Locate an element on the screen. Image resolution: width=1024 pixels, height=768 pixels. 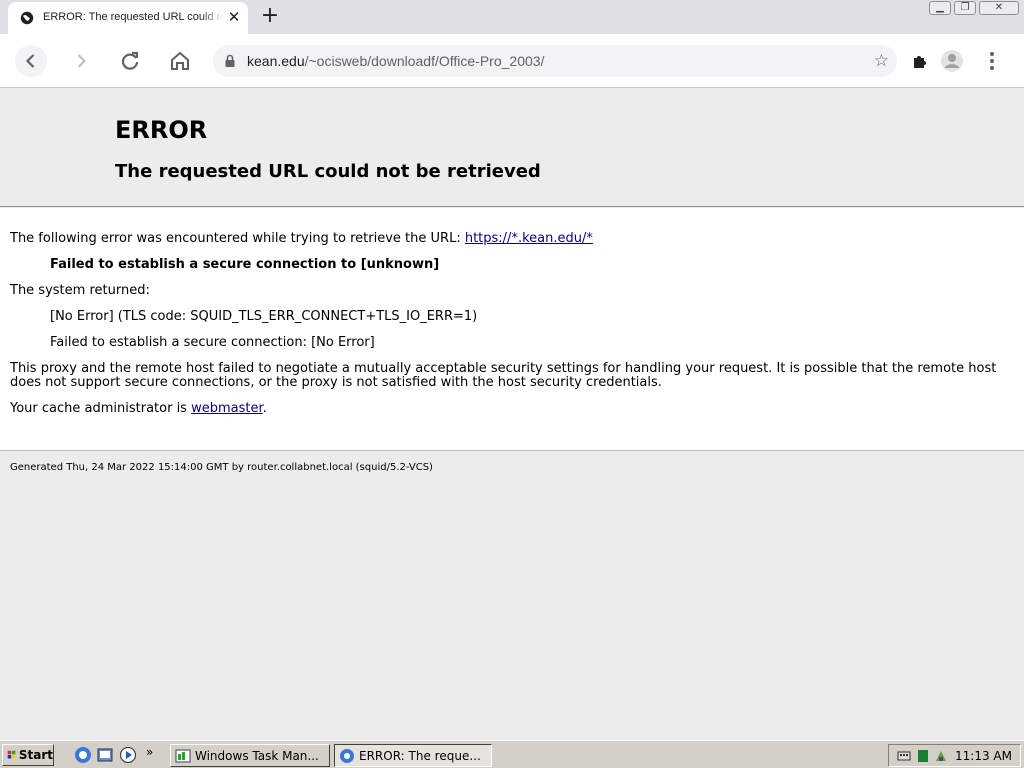
extensions-button is located at coordinates (920, 61).